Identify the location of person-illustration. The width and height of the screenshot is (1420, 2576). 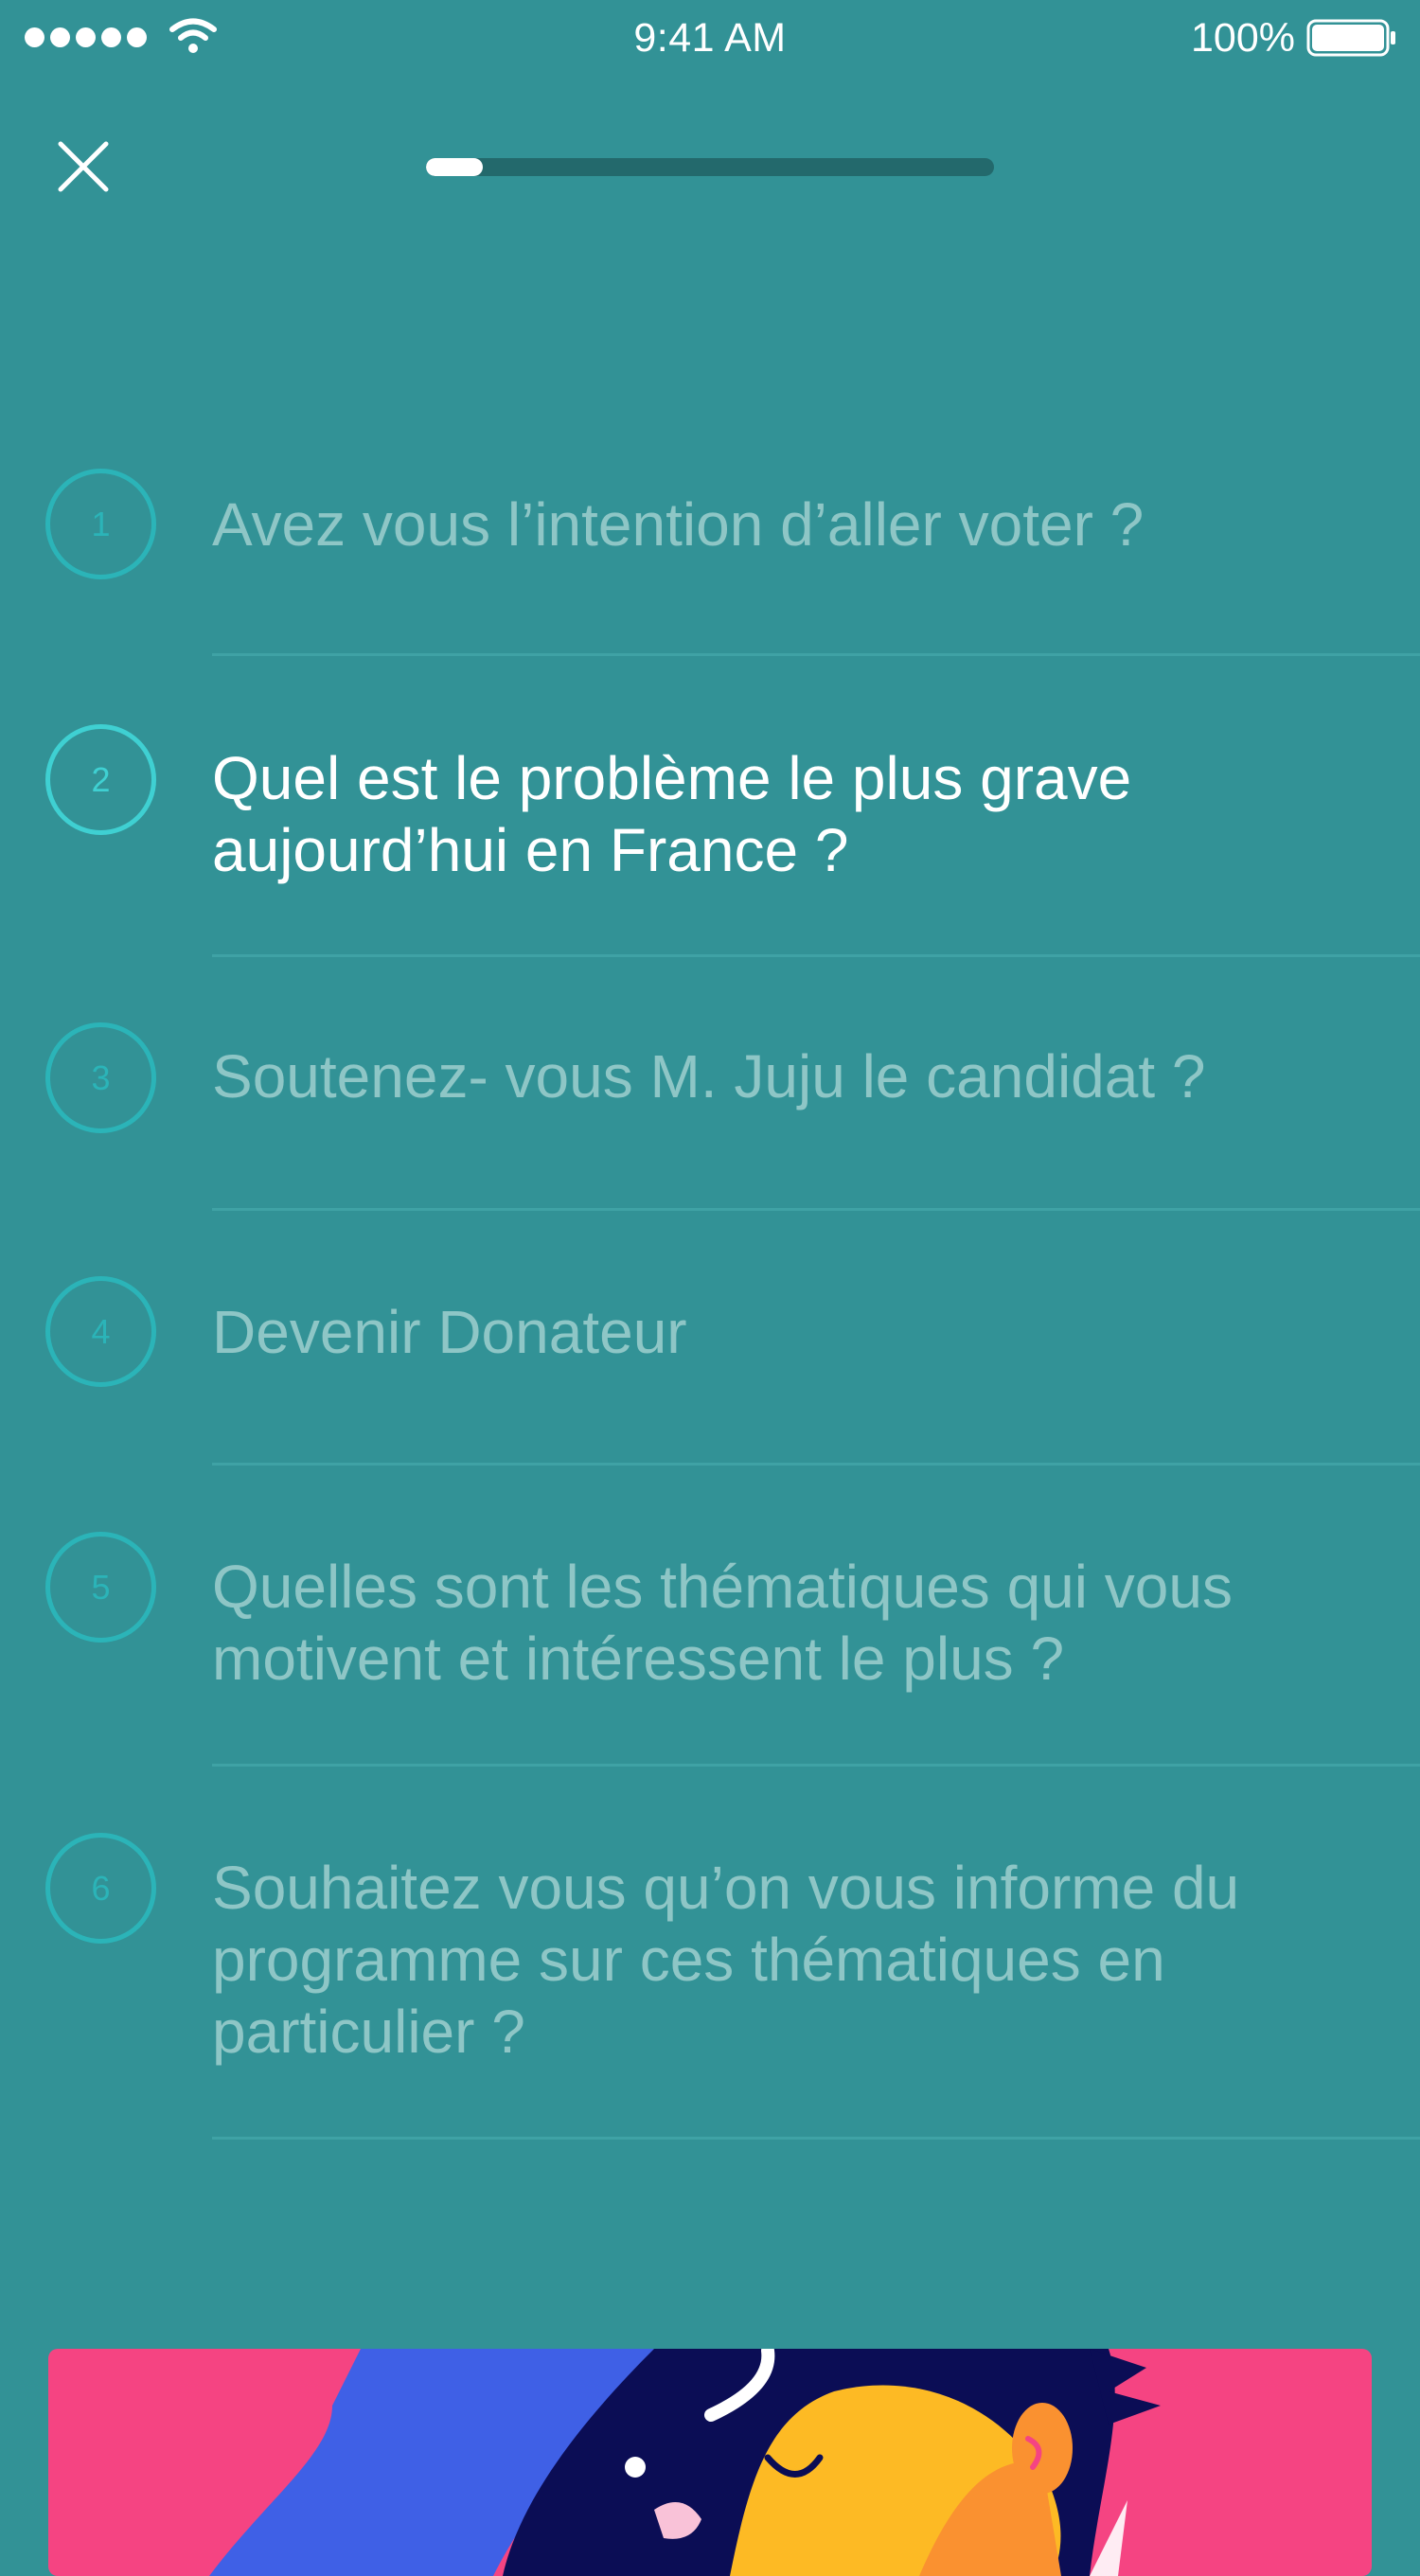
(685, 2462).